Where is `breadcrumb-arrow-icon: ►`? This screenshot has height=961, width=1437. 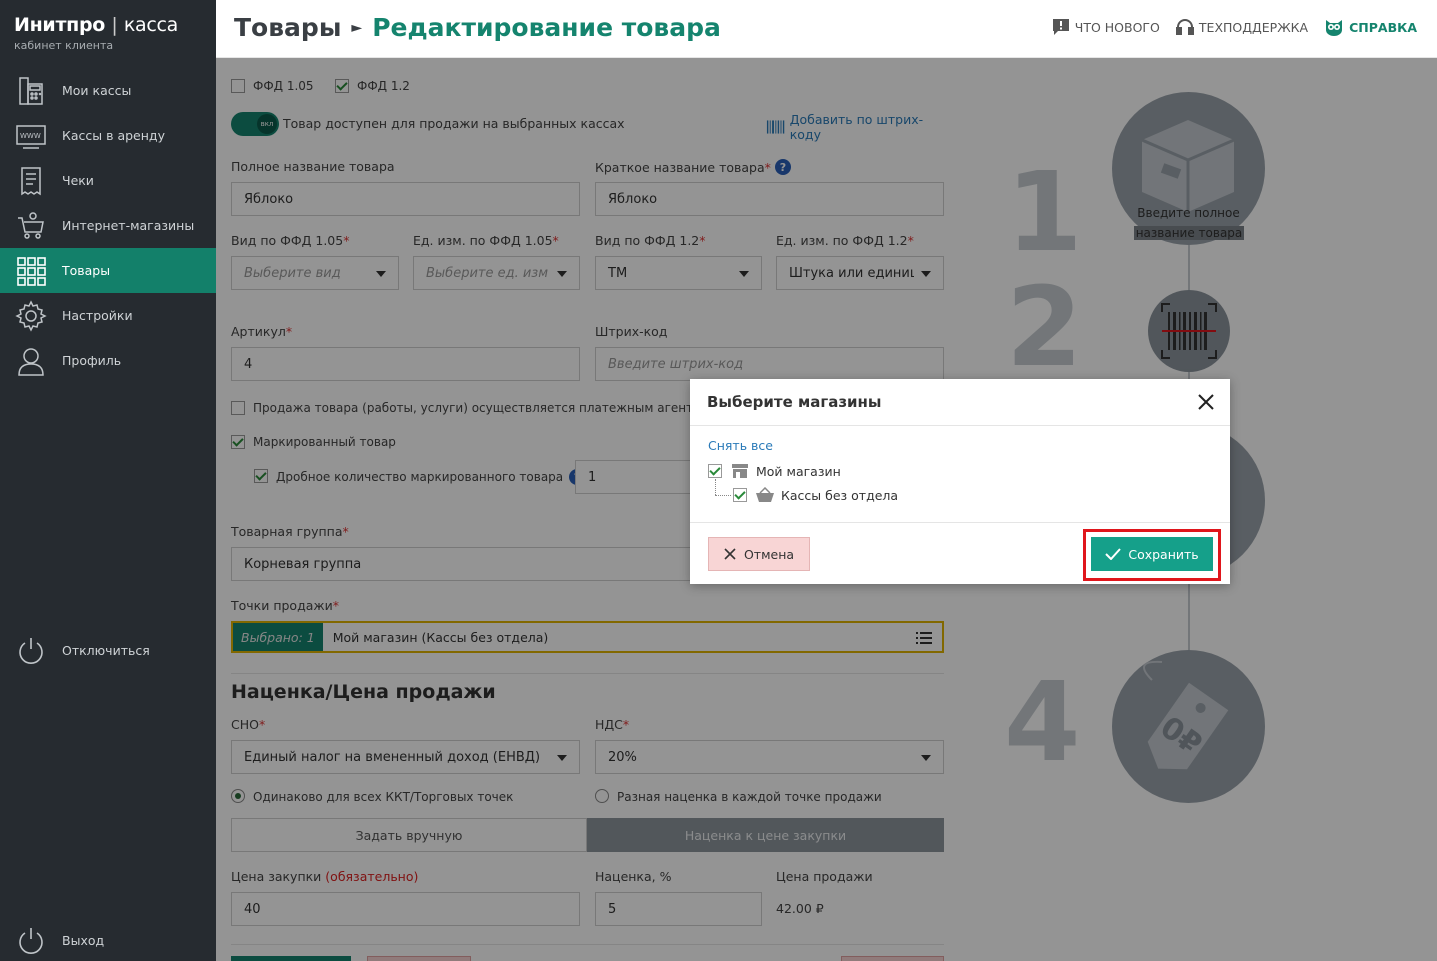 breadcrumb-arrow-icon: ► is located at coordinates (357, 27).